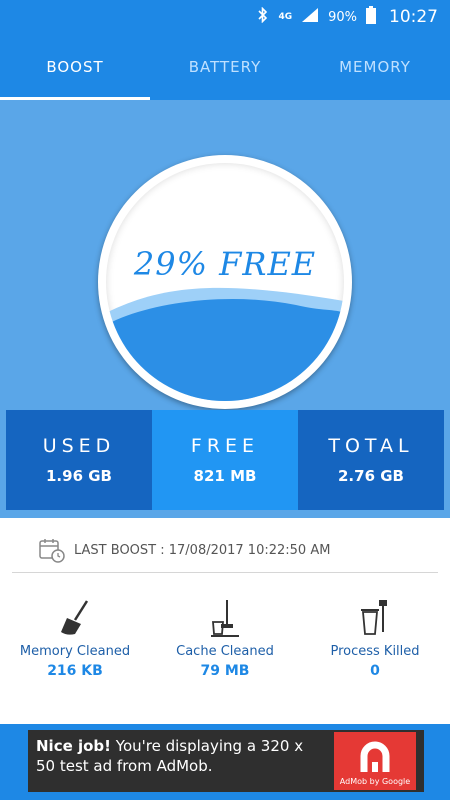 This screenshot has height=800, width=450. I want to click on signal-icon, so click(310, 17).